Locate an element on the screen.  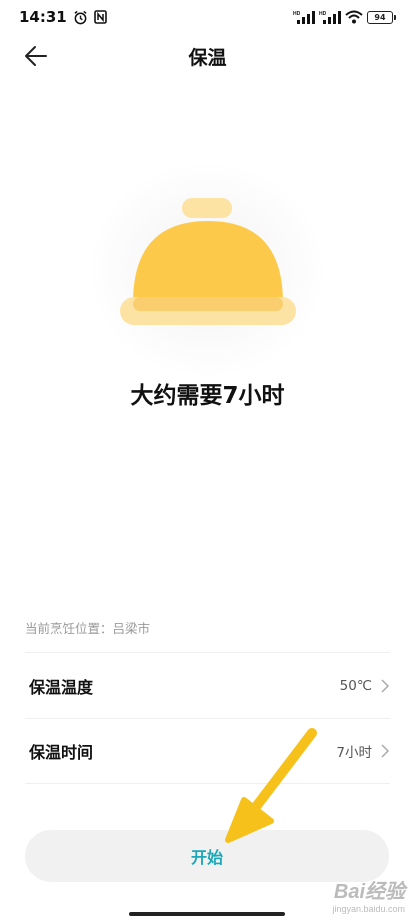
food-cover-icon is located at coordinates (208, 261).